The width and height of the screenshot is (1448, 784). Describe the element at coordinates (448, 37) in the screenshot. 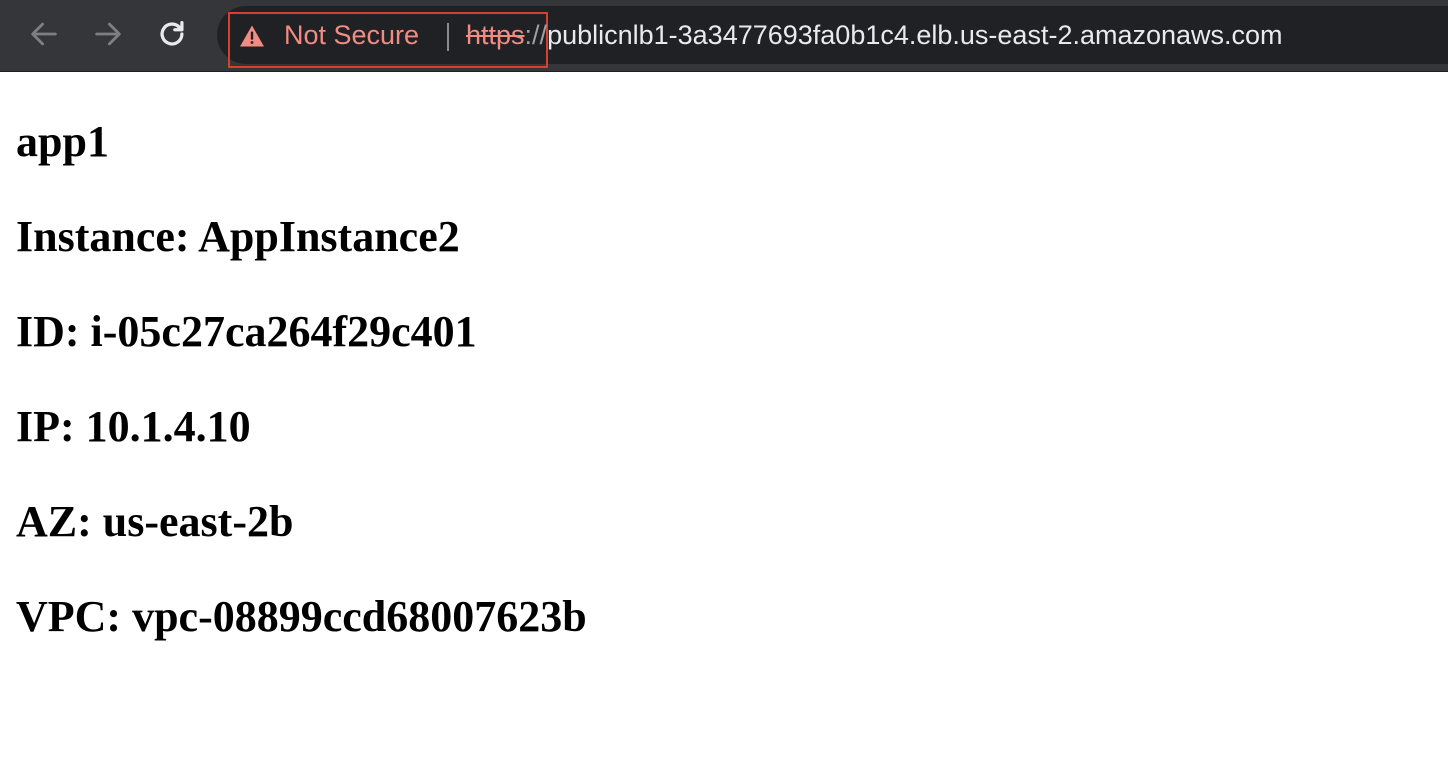

I see `security-divider` at that location.